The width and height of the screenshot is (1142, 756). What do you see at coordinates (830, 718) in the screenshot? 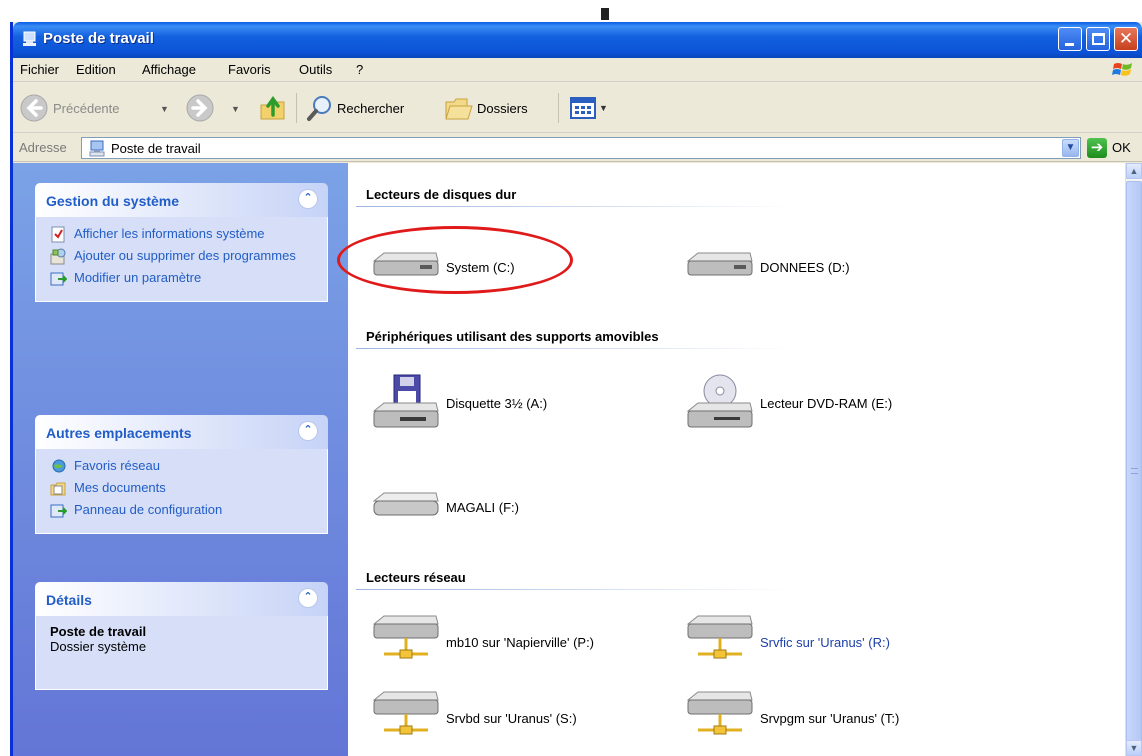
I see `drive-label: Srvpgm sur 'Uranus' (T:)` at bounding box center [830, 718].